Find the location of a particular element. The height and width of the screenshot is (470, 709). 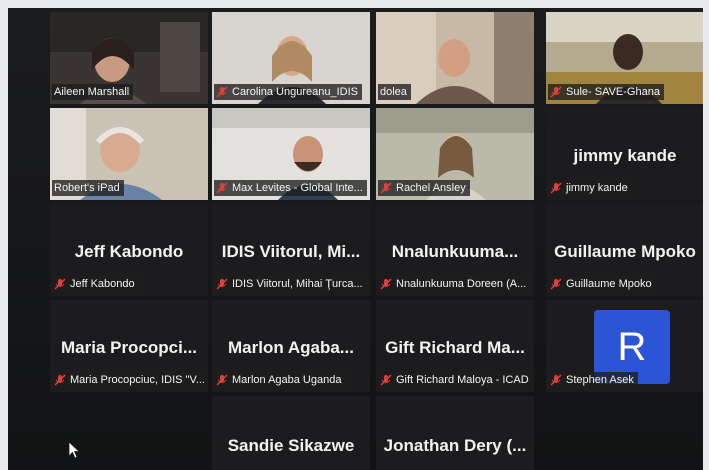

participant-tile-marlon-agaba: Marlon Agaba... Marlon Agaba Uganda is located at coordinates (291, 346).